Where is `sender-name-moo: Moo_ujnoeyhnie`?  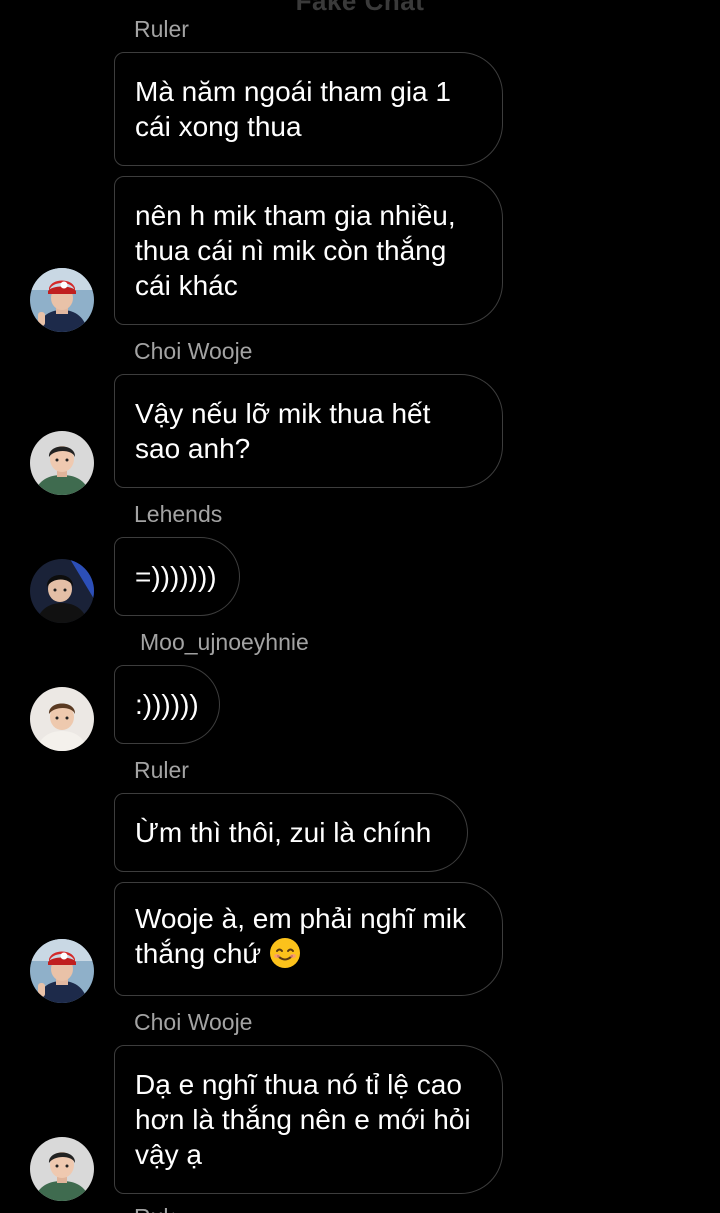
sender-name-moo: Moo_ujnoeyhnie is located at coordinates (224, 642).